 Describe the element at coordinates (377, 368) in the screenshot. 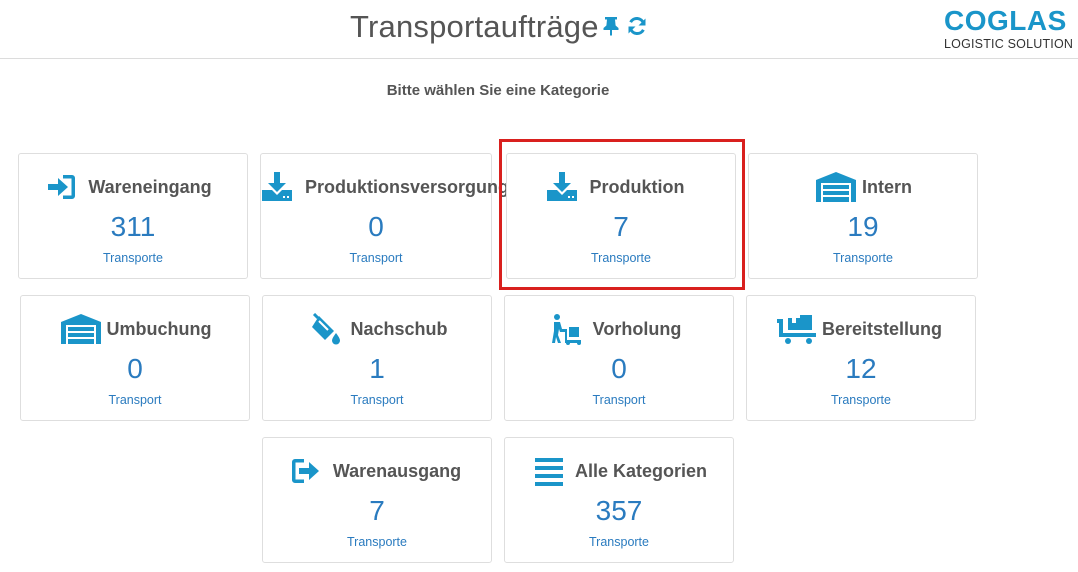

I see `tile-count: 1` at that location.